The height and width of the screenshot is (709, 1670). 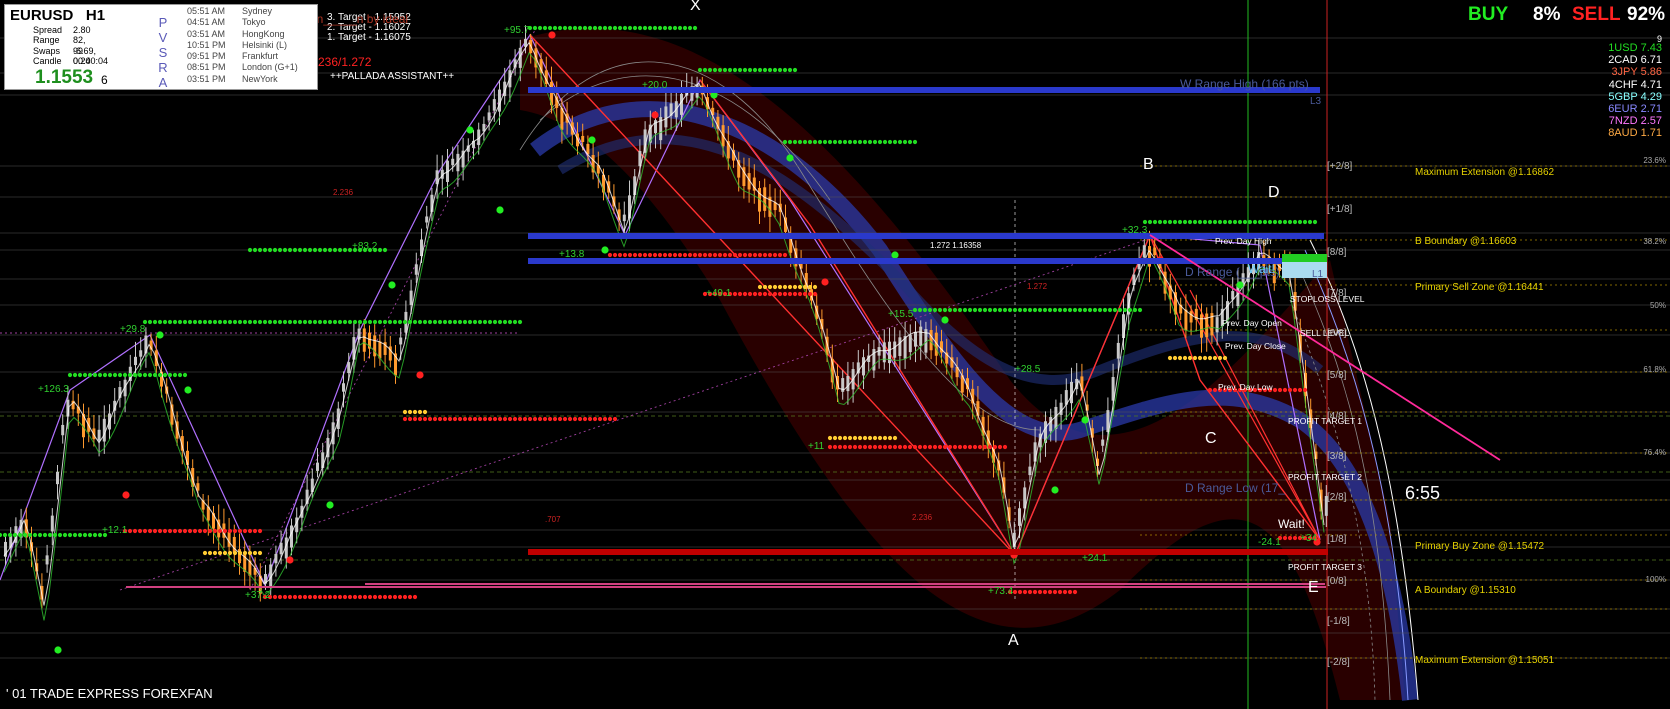 What do you see at coordinates (1028, 369) in the screenshot?
I see `swing-label: +28.5` at bounding box center [1028, 369].